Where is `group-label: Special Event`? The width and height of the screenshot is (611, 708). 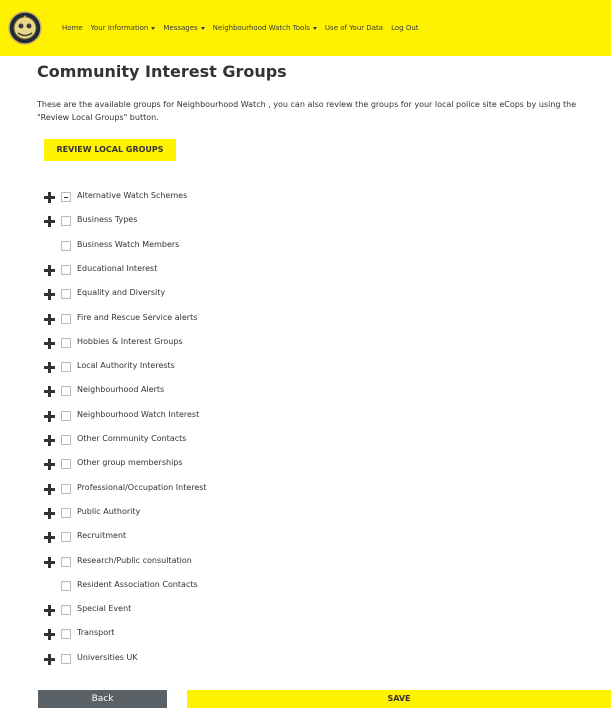 group-label: Special Event is located at coordinates (104, 609).